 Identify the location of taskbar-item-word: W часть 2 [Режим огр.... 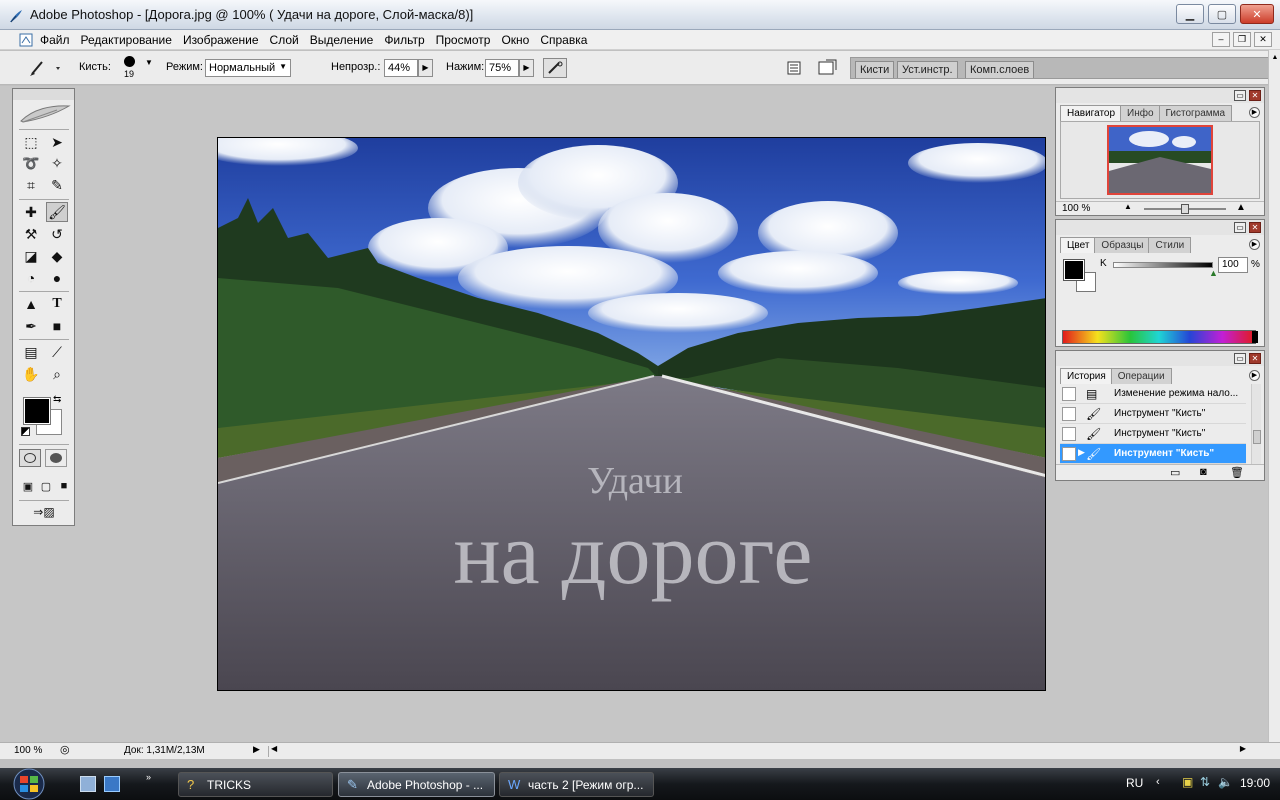
(576, 784).